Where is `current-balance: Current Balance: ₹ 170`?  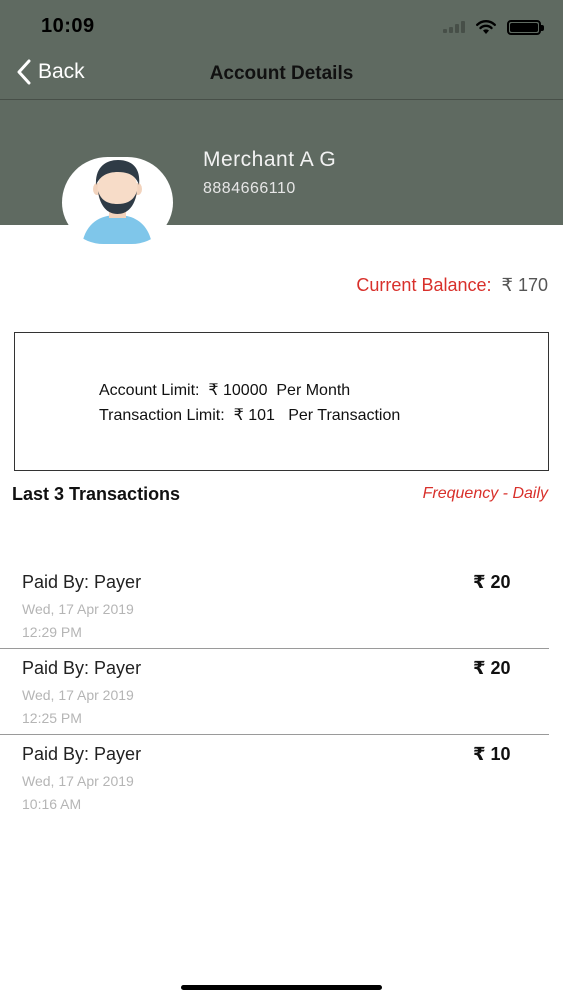
current-balance: Current Balance: ₹ 170 is located at coordinates (452, 285).